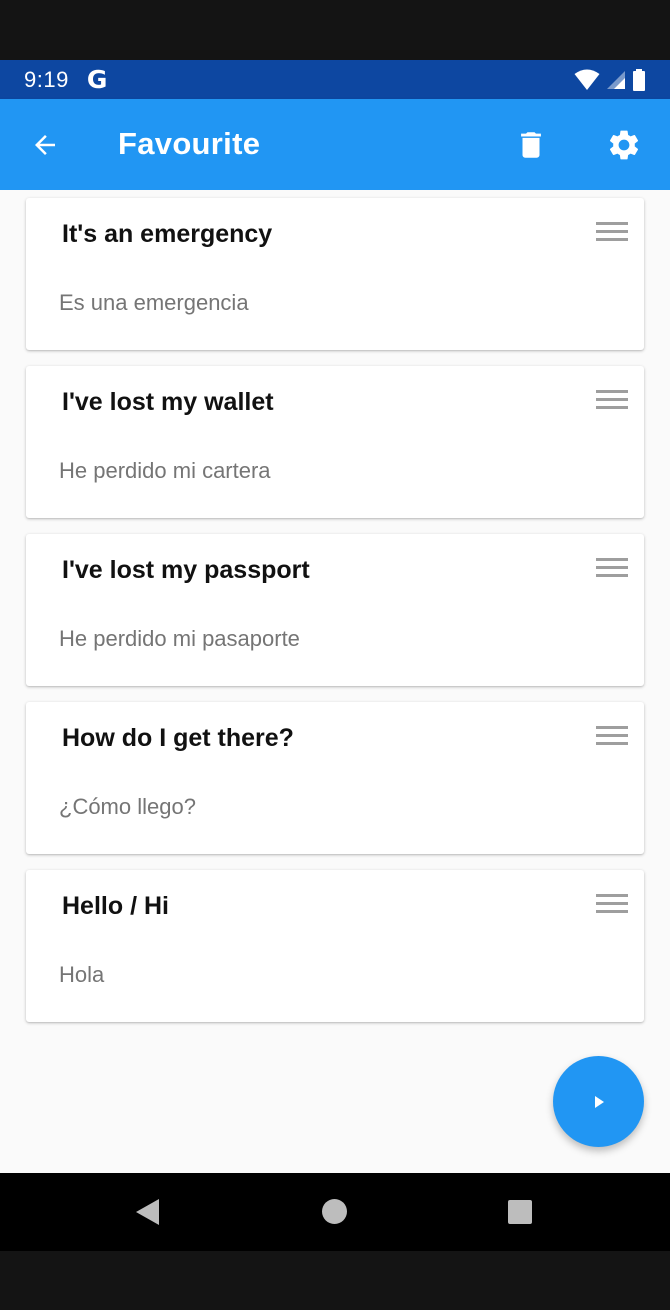 The image size is (670, 1310). I want to click on battery-icon, so click(639, 79).